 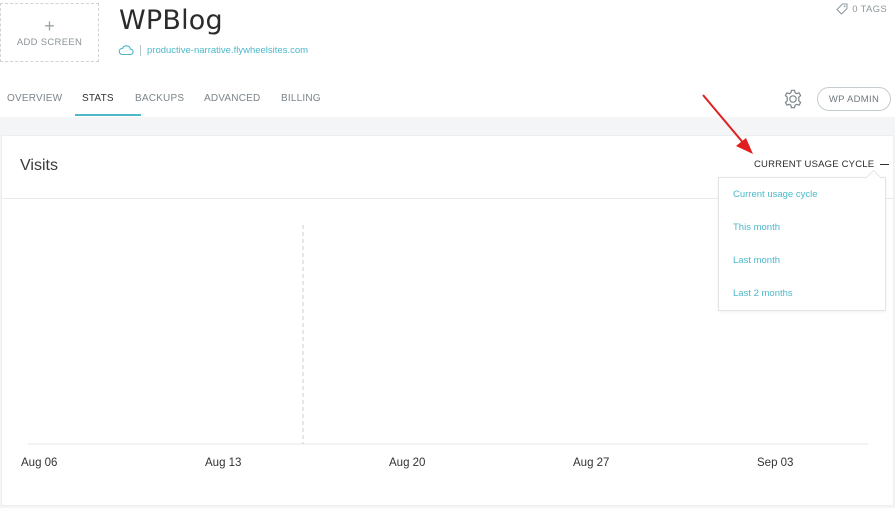 What do you see at coordinates (171, 20) in the screenshot?
I see `site-title: WPBlog` at bounding box center [171, 20].